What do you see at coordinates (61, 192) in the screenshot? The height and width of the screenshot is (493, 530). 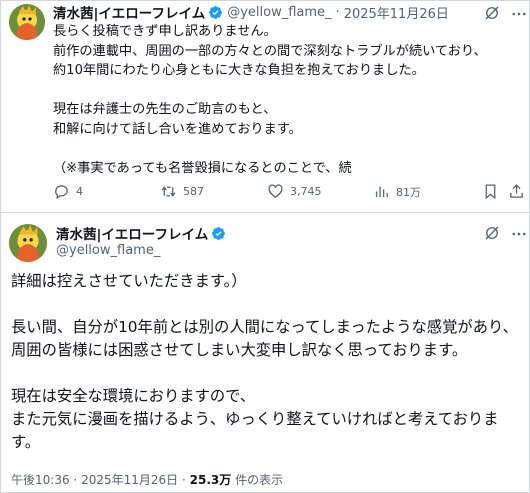 I see `reply-icon` at bounding box center [61, 192].